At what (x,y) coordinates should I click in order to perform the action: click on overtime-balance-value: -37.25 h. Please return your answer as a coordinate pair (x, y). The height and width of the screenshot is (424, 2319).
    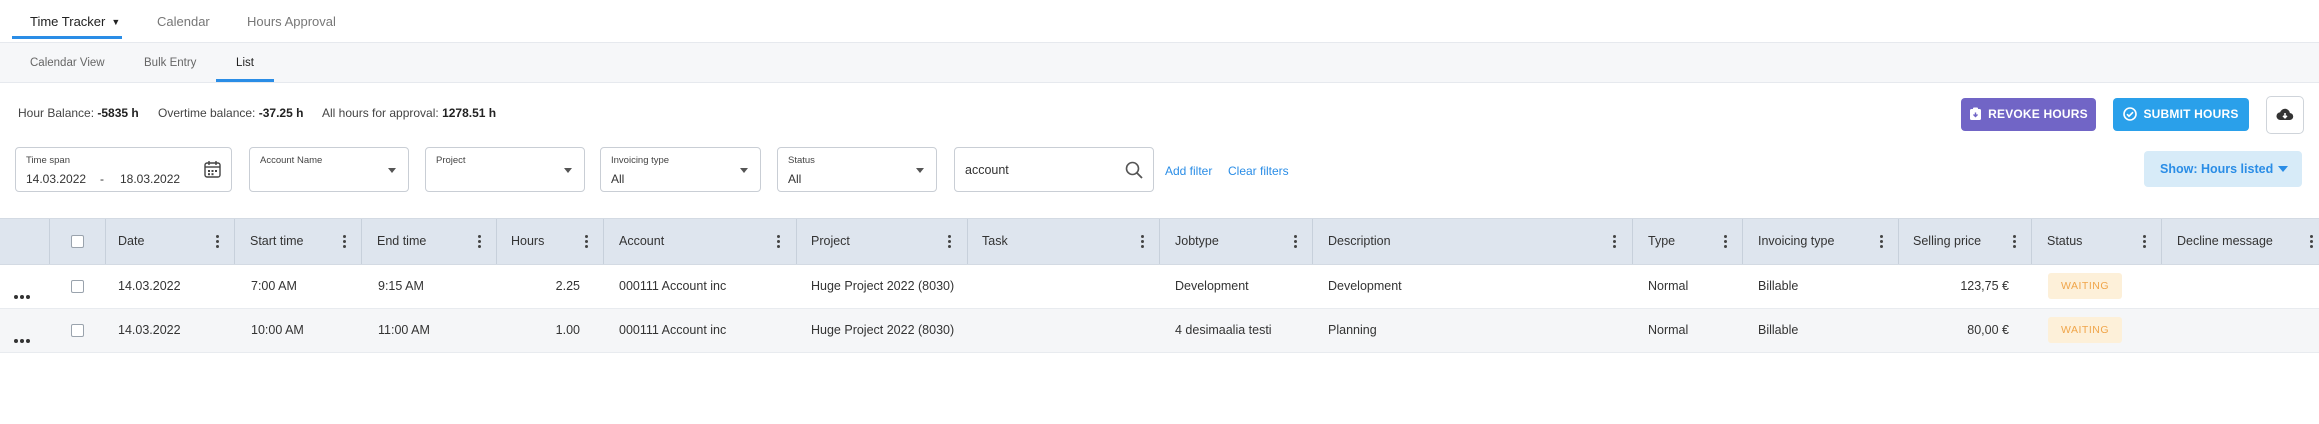
    Looking at the image, I should click on (281, 113).